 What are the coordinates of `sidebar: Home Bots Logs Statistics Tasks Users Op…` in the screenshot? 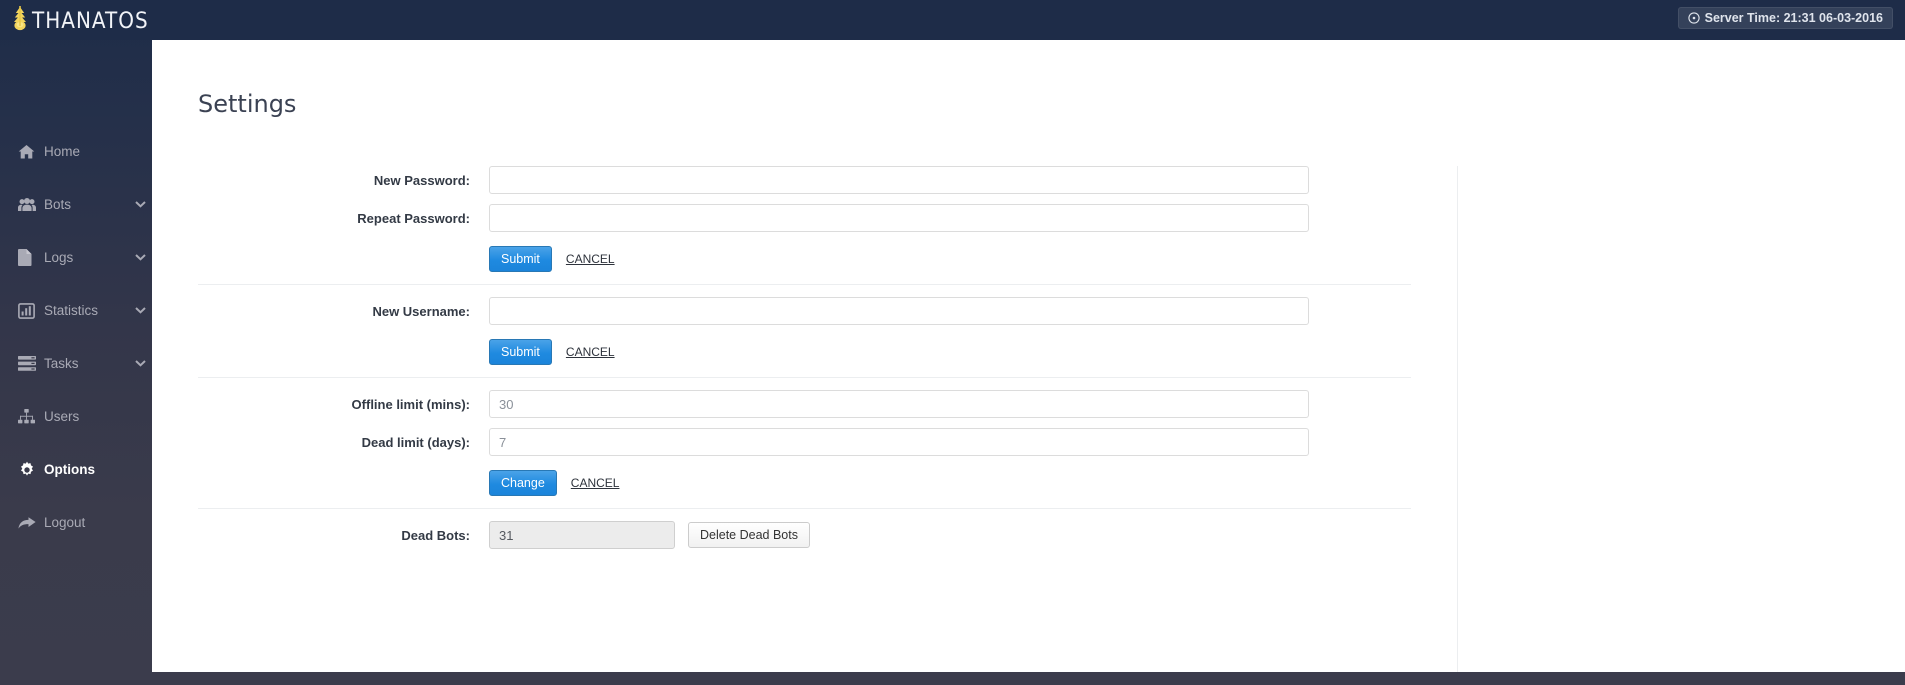 It's located at (80, 362).